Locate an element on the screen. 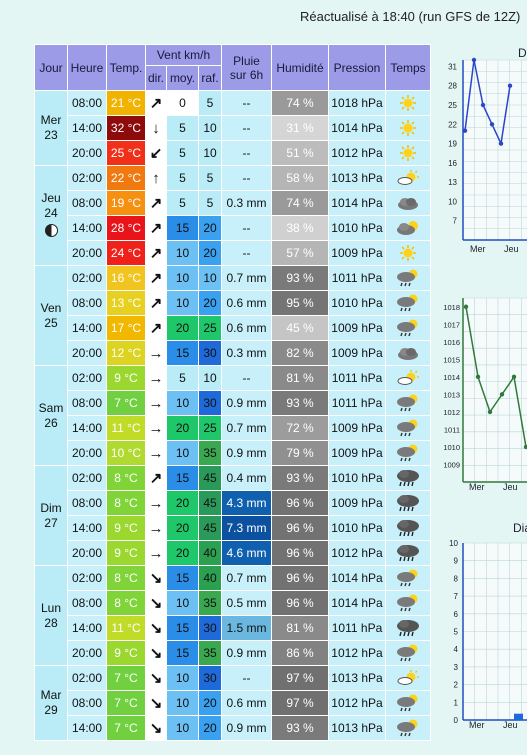  pressure-cell: 1010 hPa is located at coordinates (357, 478).